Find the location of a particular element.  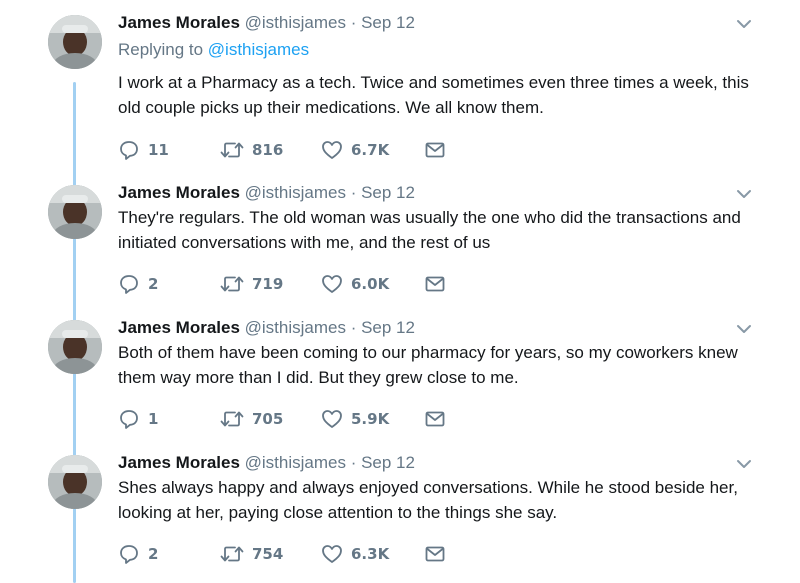

like-button: 6.7K is located at coordinates (355, 150).